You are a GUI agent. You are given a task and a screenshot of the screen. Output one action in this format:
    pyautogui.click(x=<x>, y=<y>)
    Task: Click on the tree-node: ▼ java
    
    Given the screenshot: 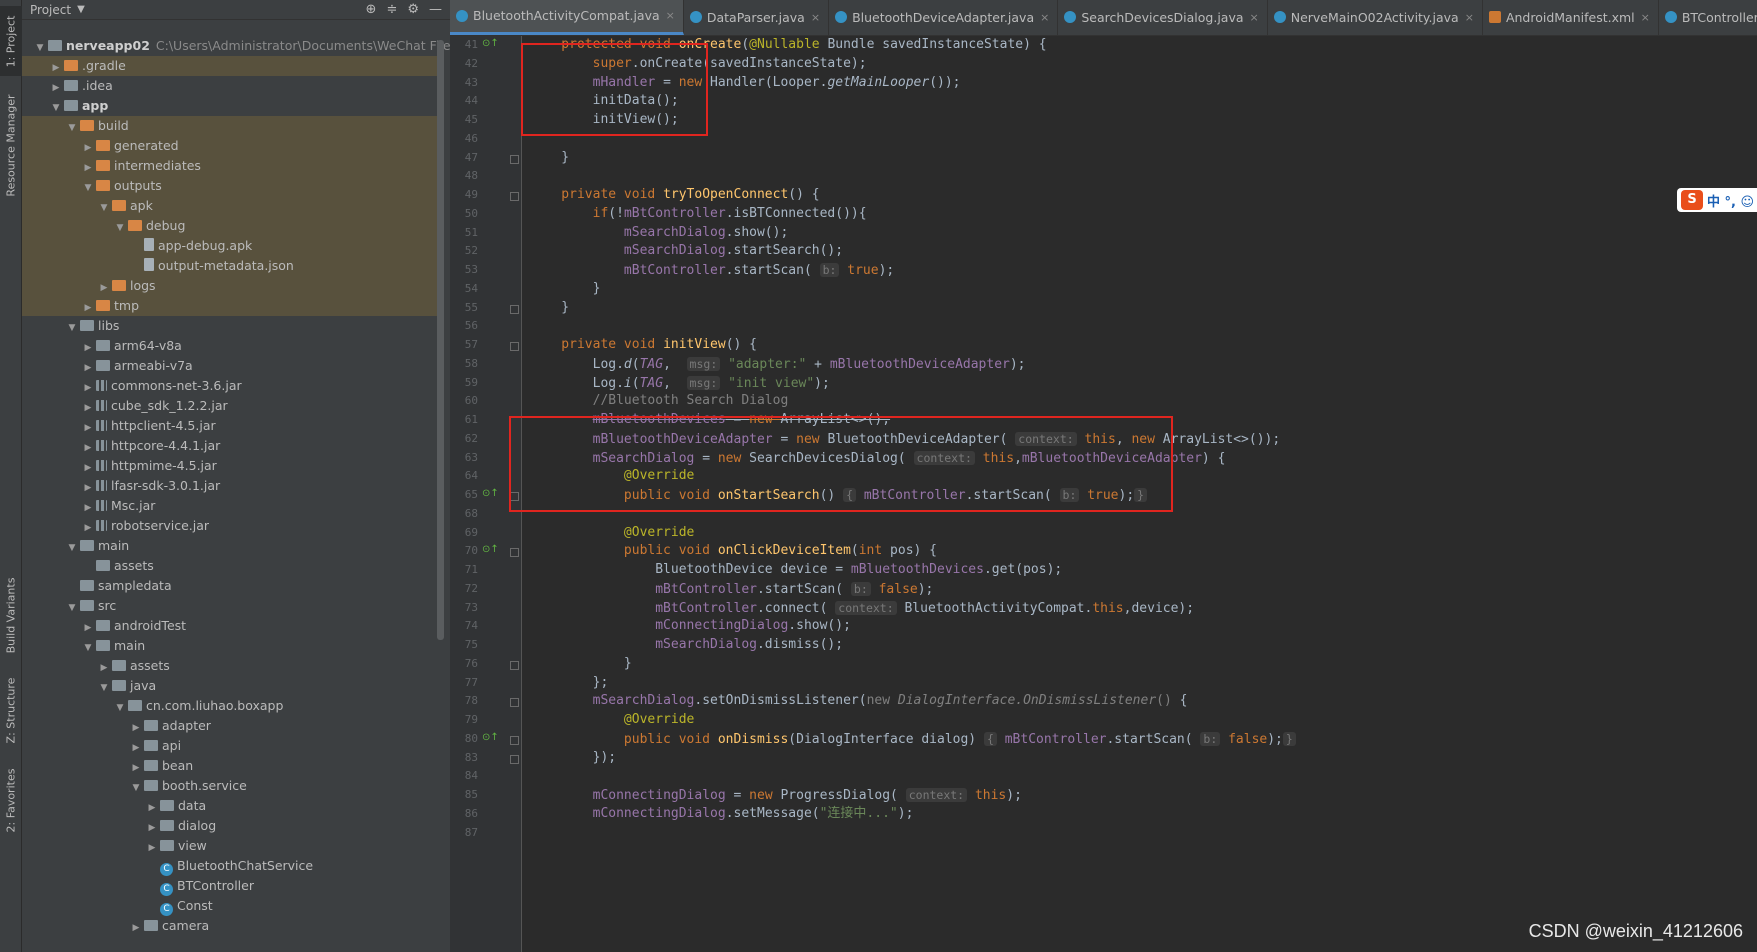 What is the action you would take?
    pyautogui.click(x=232, y=686)
    